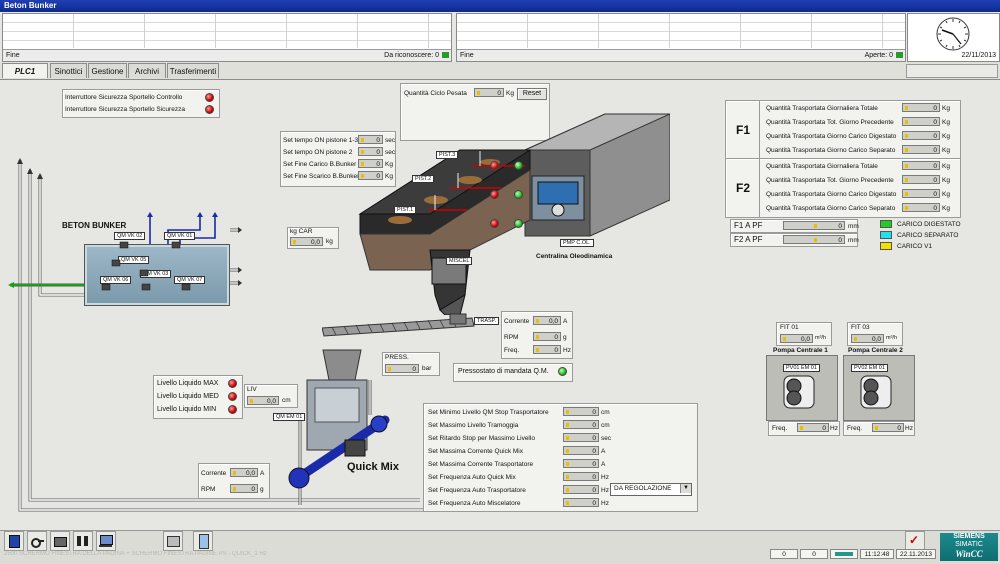  I want to click on tab-gestione: Gestione, so click(107, 70).